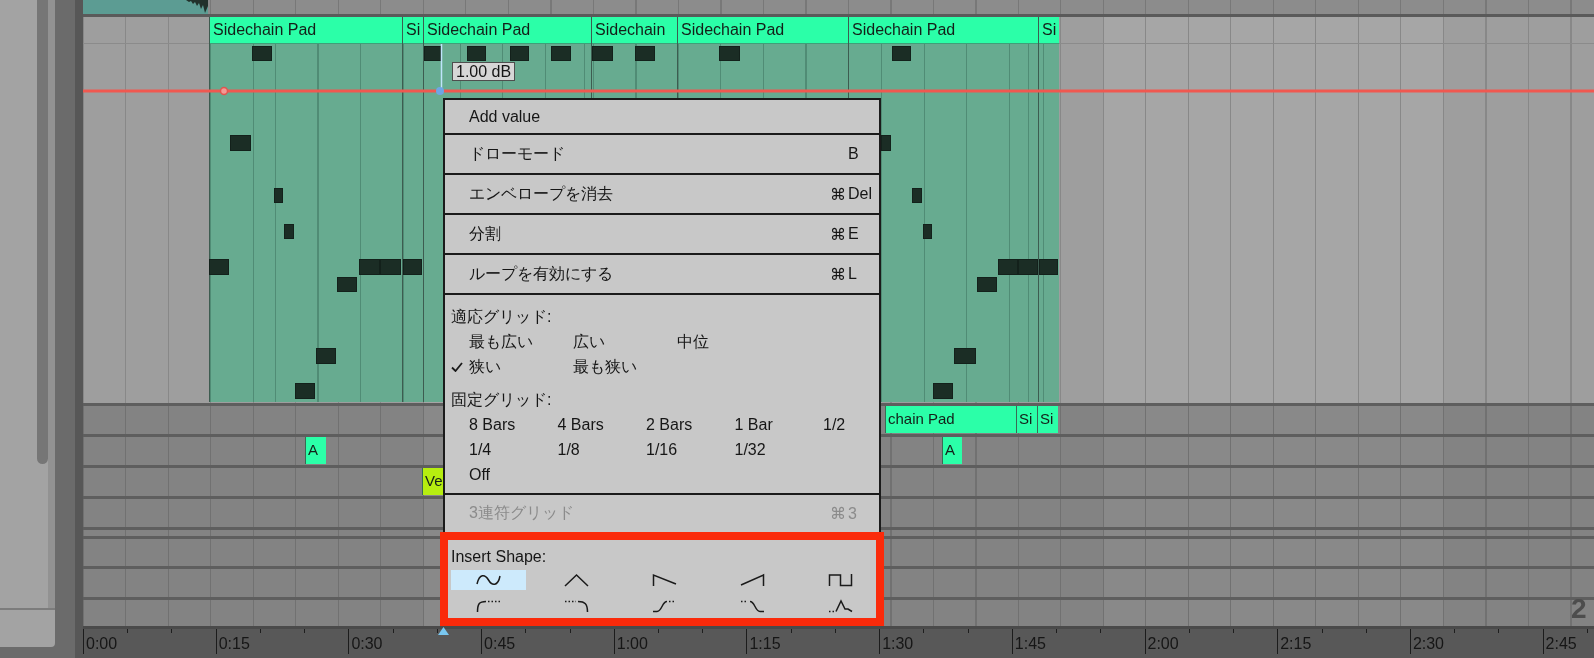 This screenshot has width=1594, height=658. I want to click on grid-option: 1/2, so click(825, 424).